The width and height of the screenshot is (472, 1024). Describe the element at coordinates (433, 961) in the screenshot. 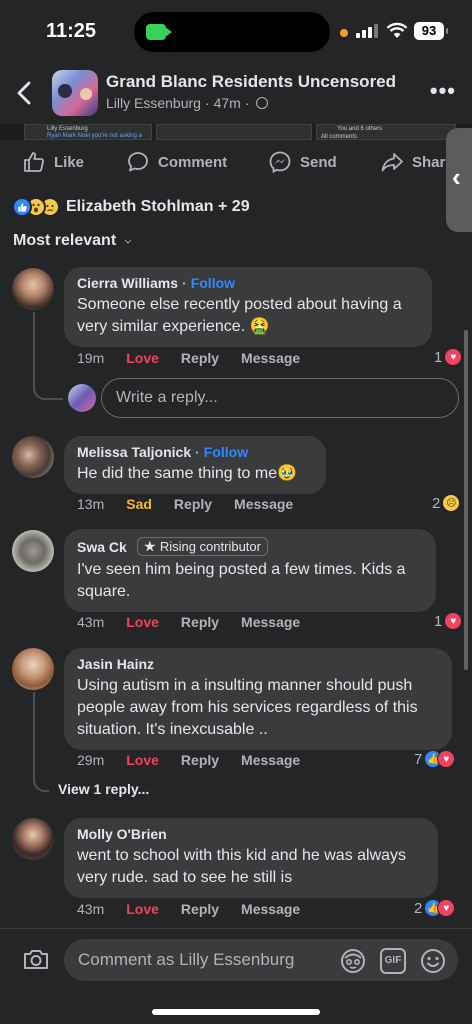

I see `emoji-icon` at that location.